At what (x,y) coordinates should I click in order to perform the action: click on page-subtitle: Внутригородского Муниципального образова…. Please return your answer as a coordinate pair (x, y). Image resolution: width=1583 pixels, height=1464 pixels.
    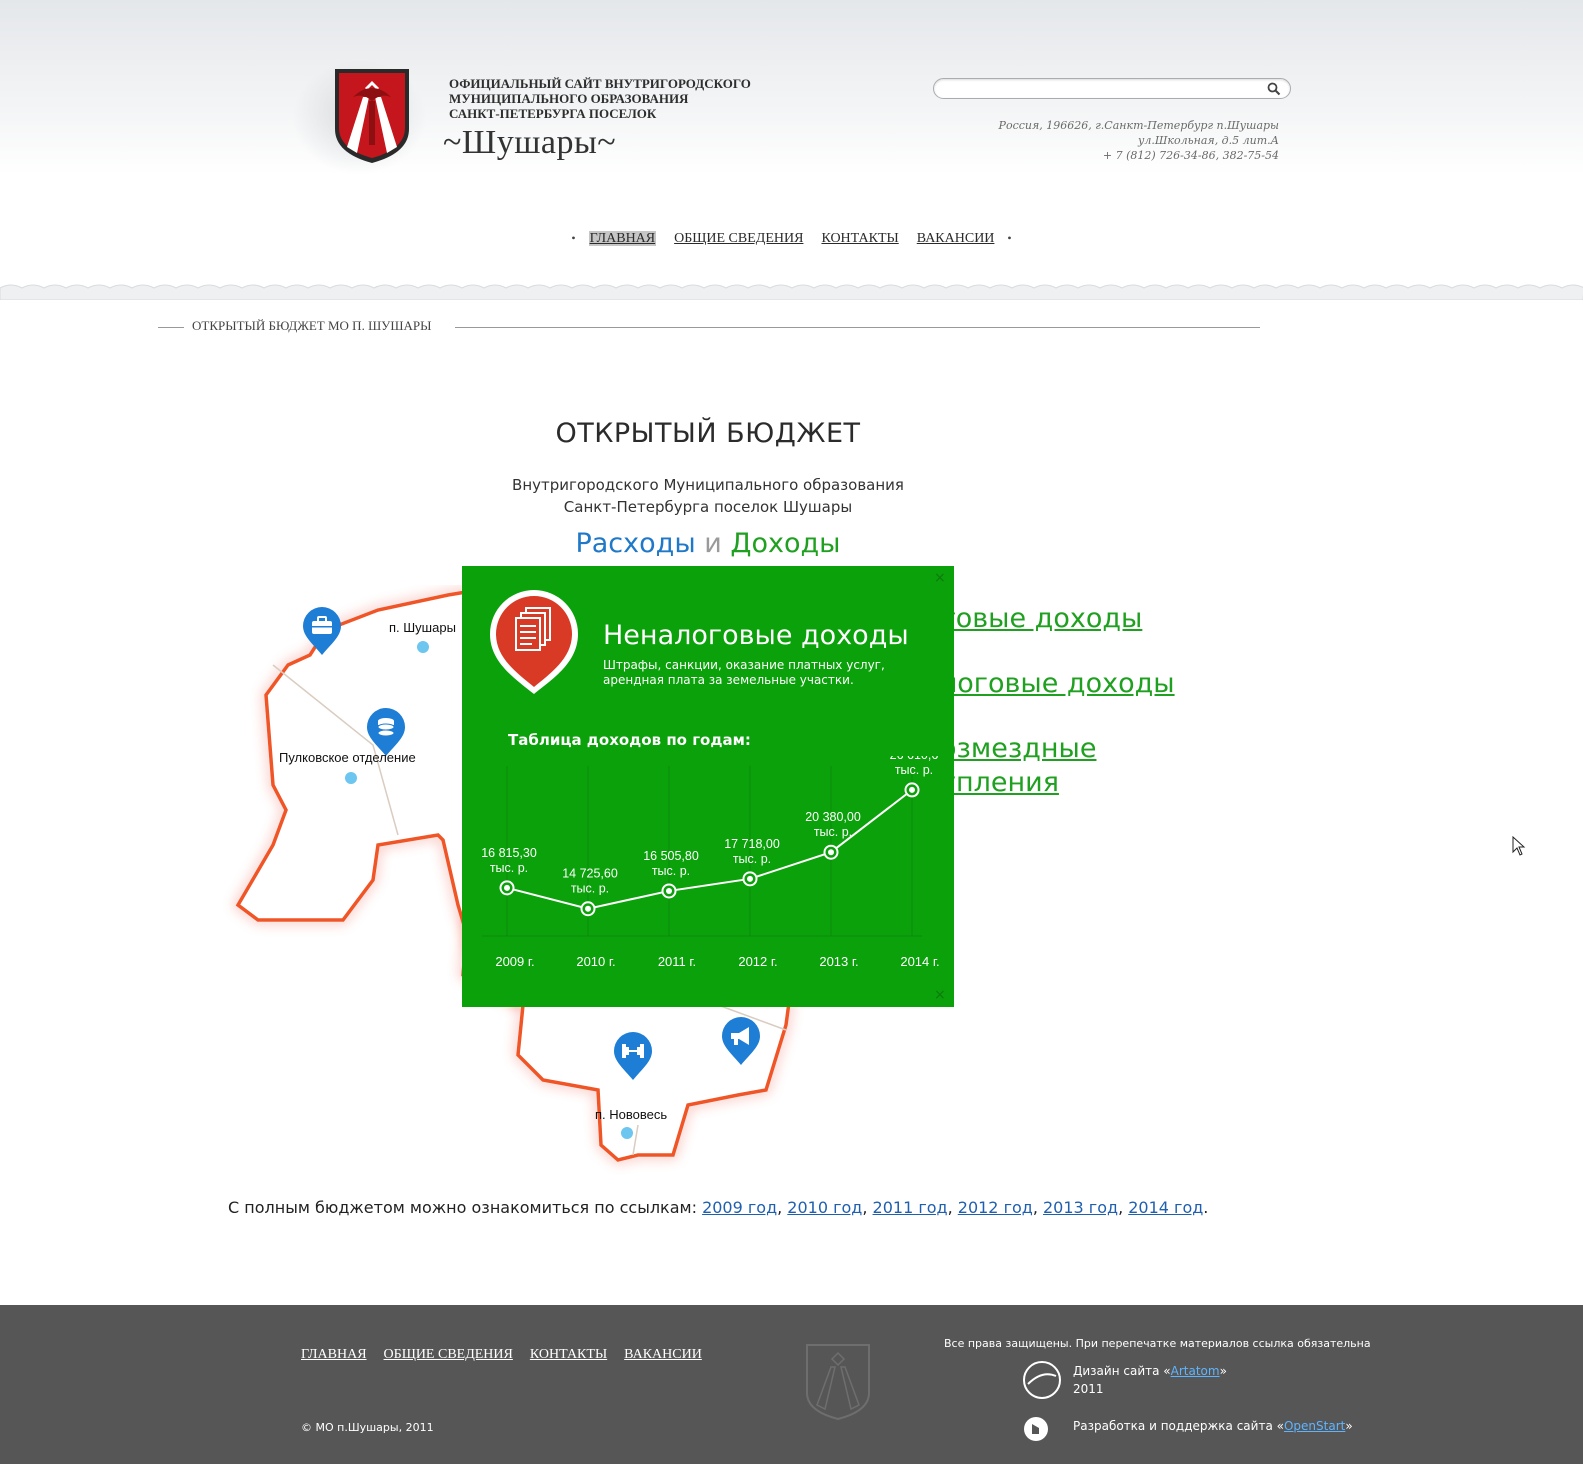
    Looking at the image, I should click on (708, 496).